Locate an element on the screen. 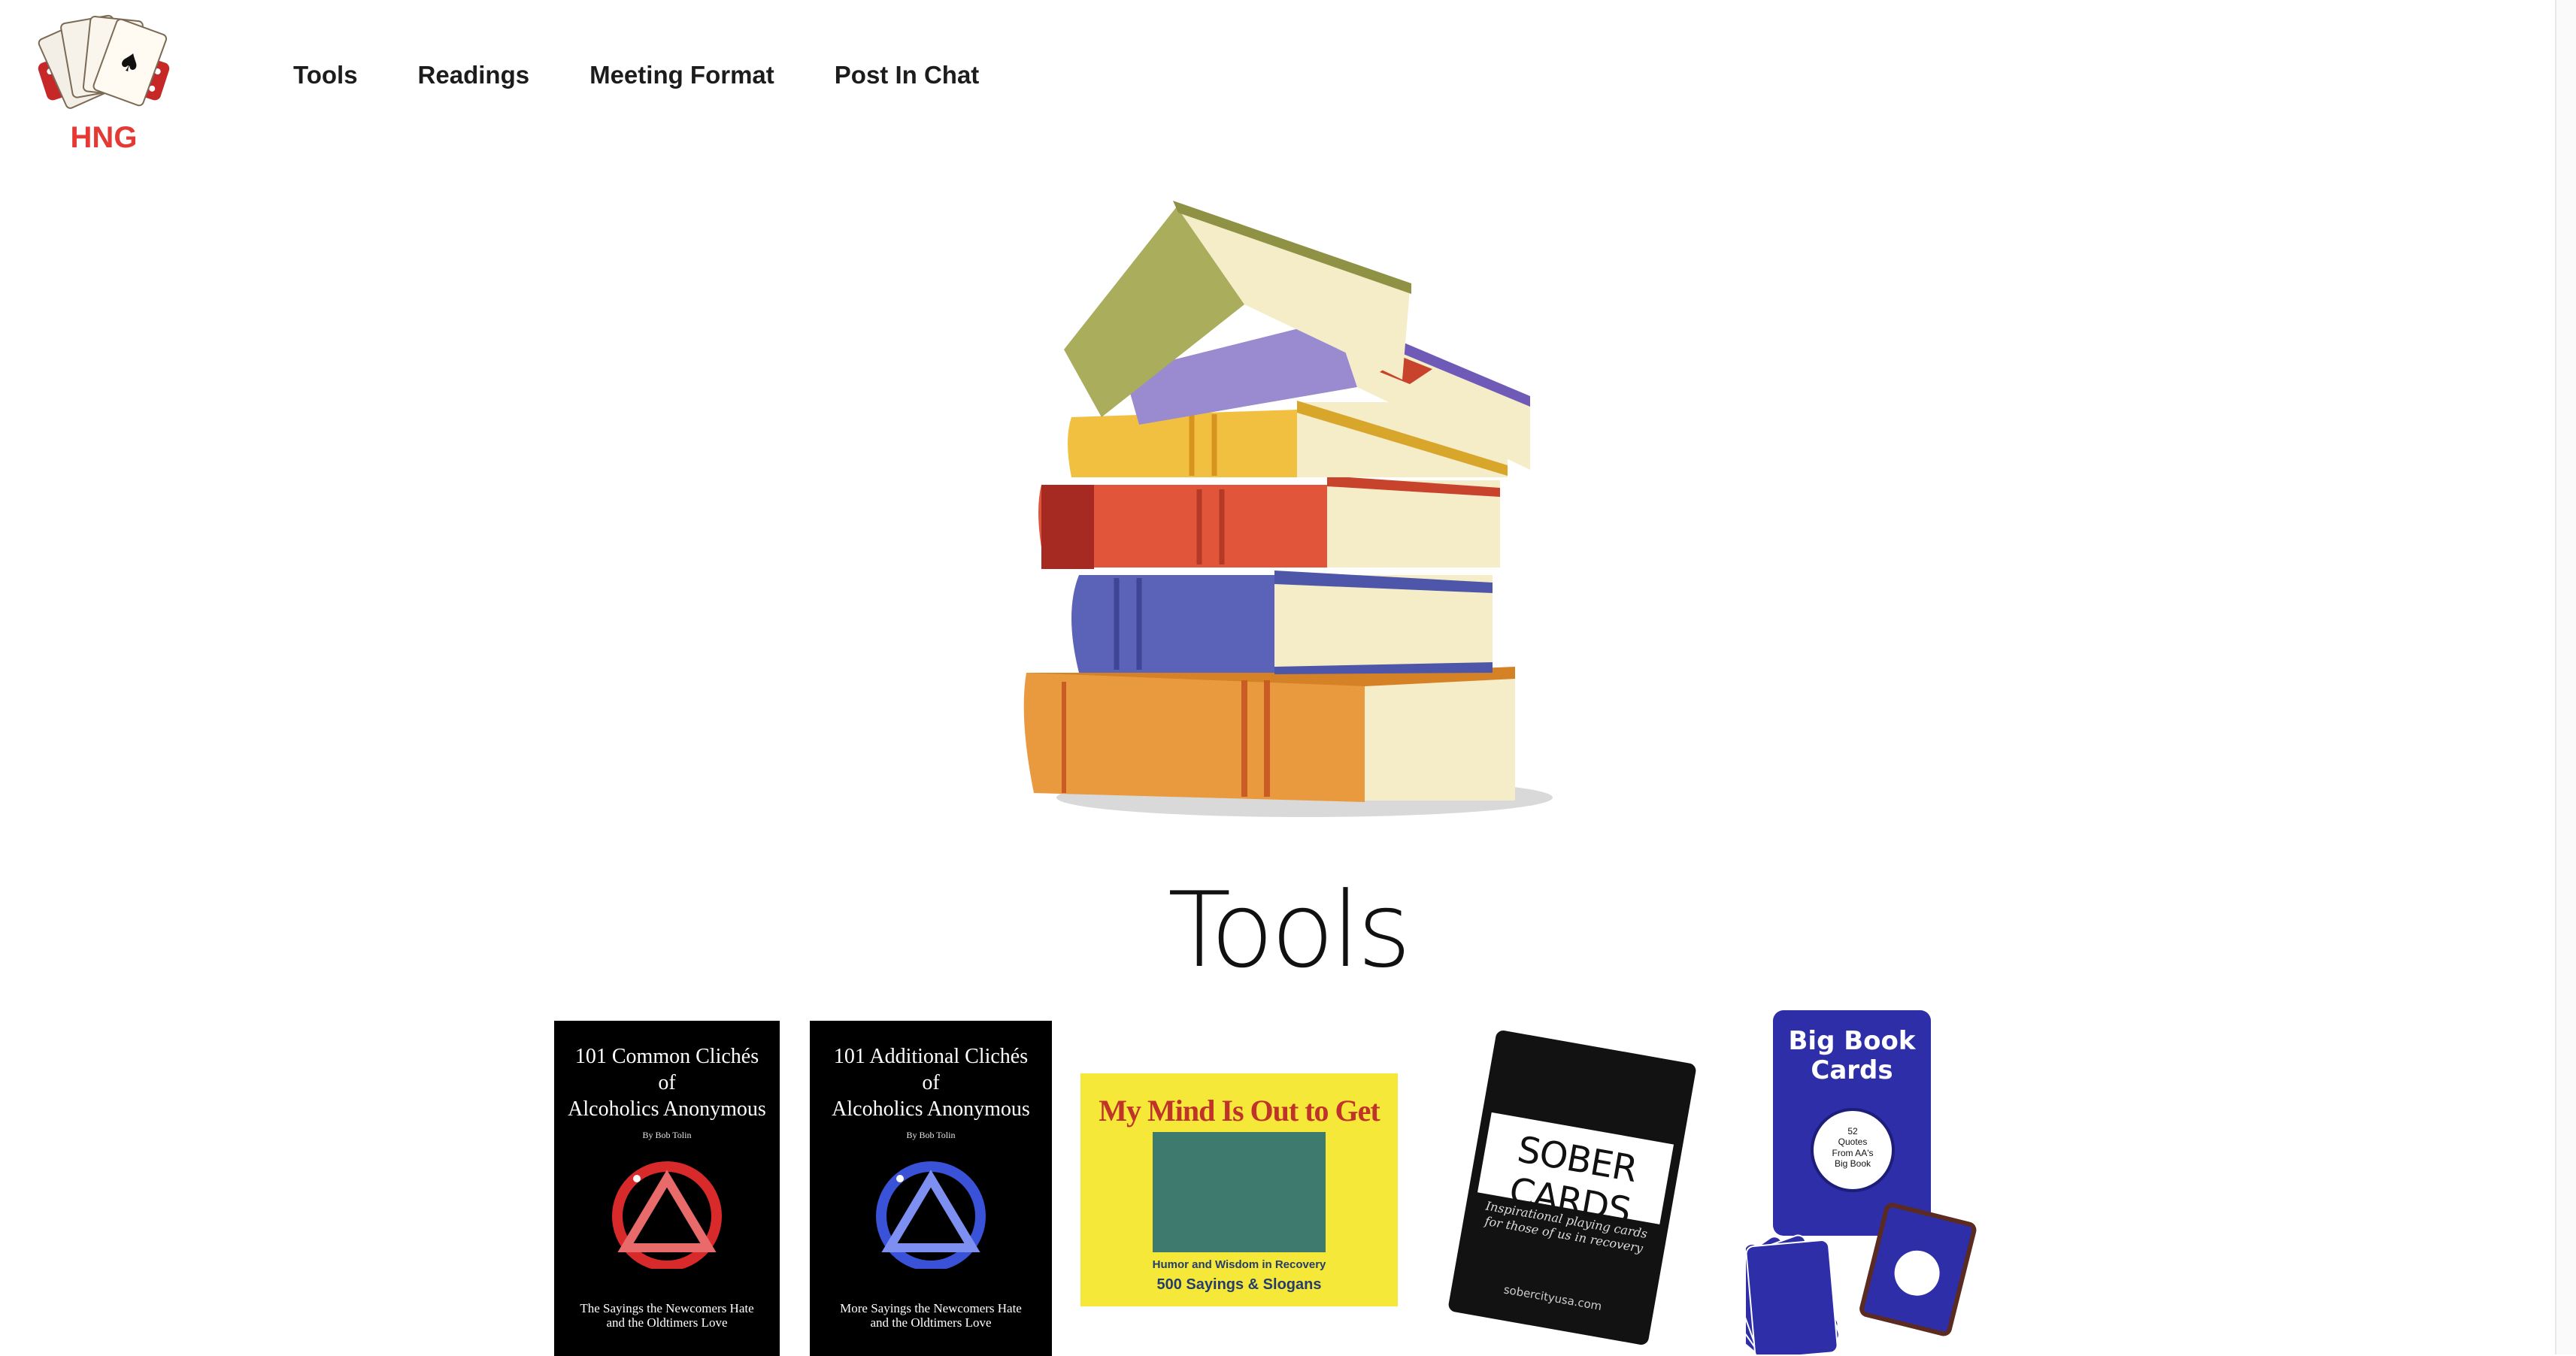  card-title: Big Book Cards is located at coordinates (1852, 1056).